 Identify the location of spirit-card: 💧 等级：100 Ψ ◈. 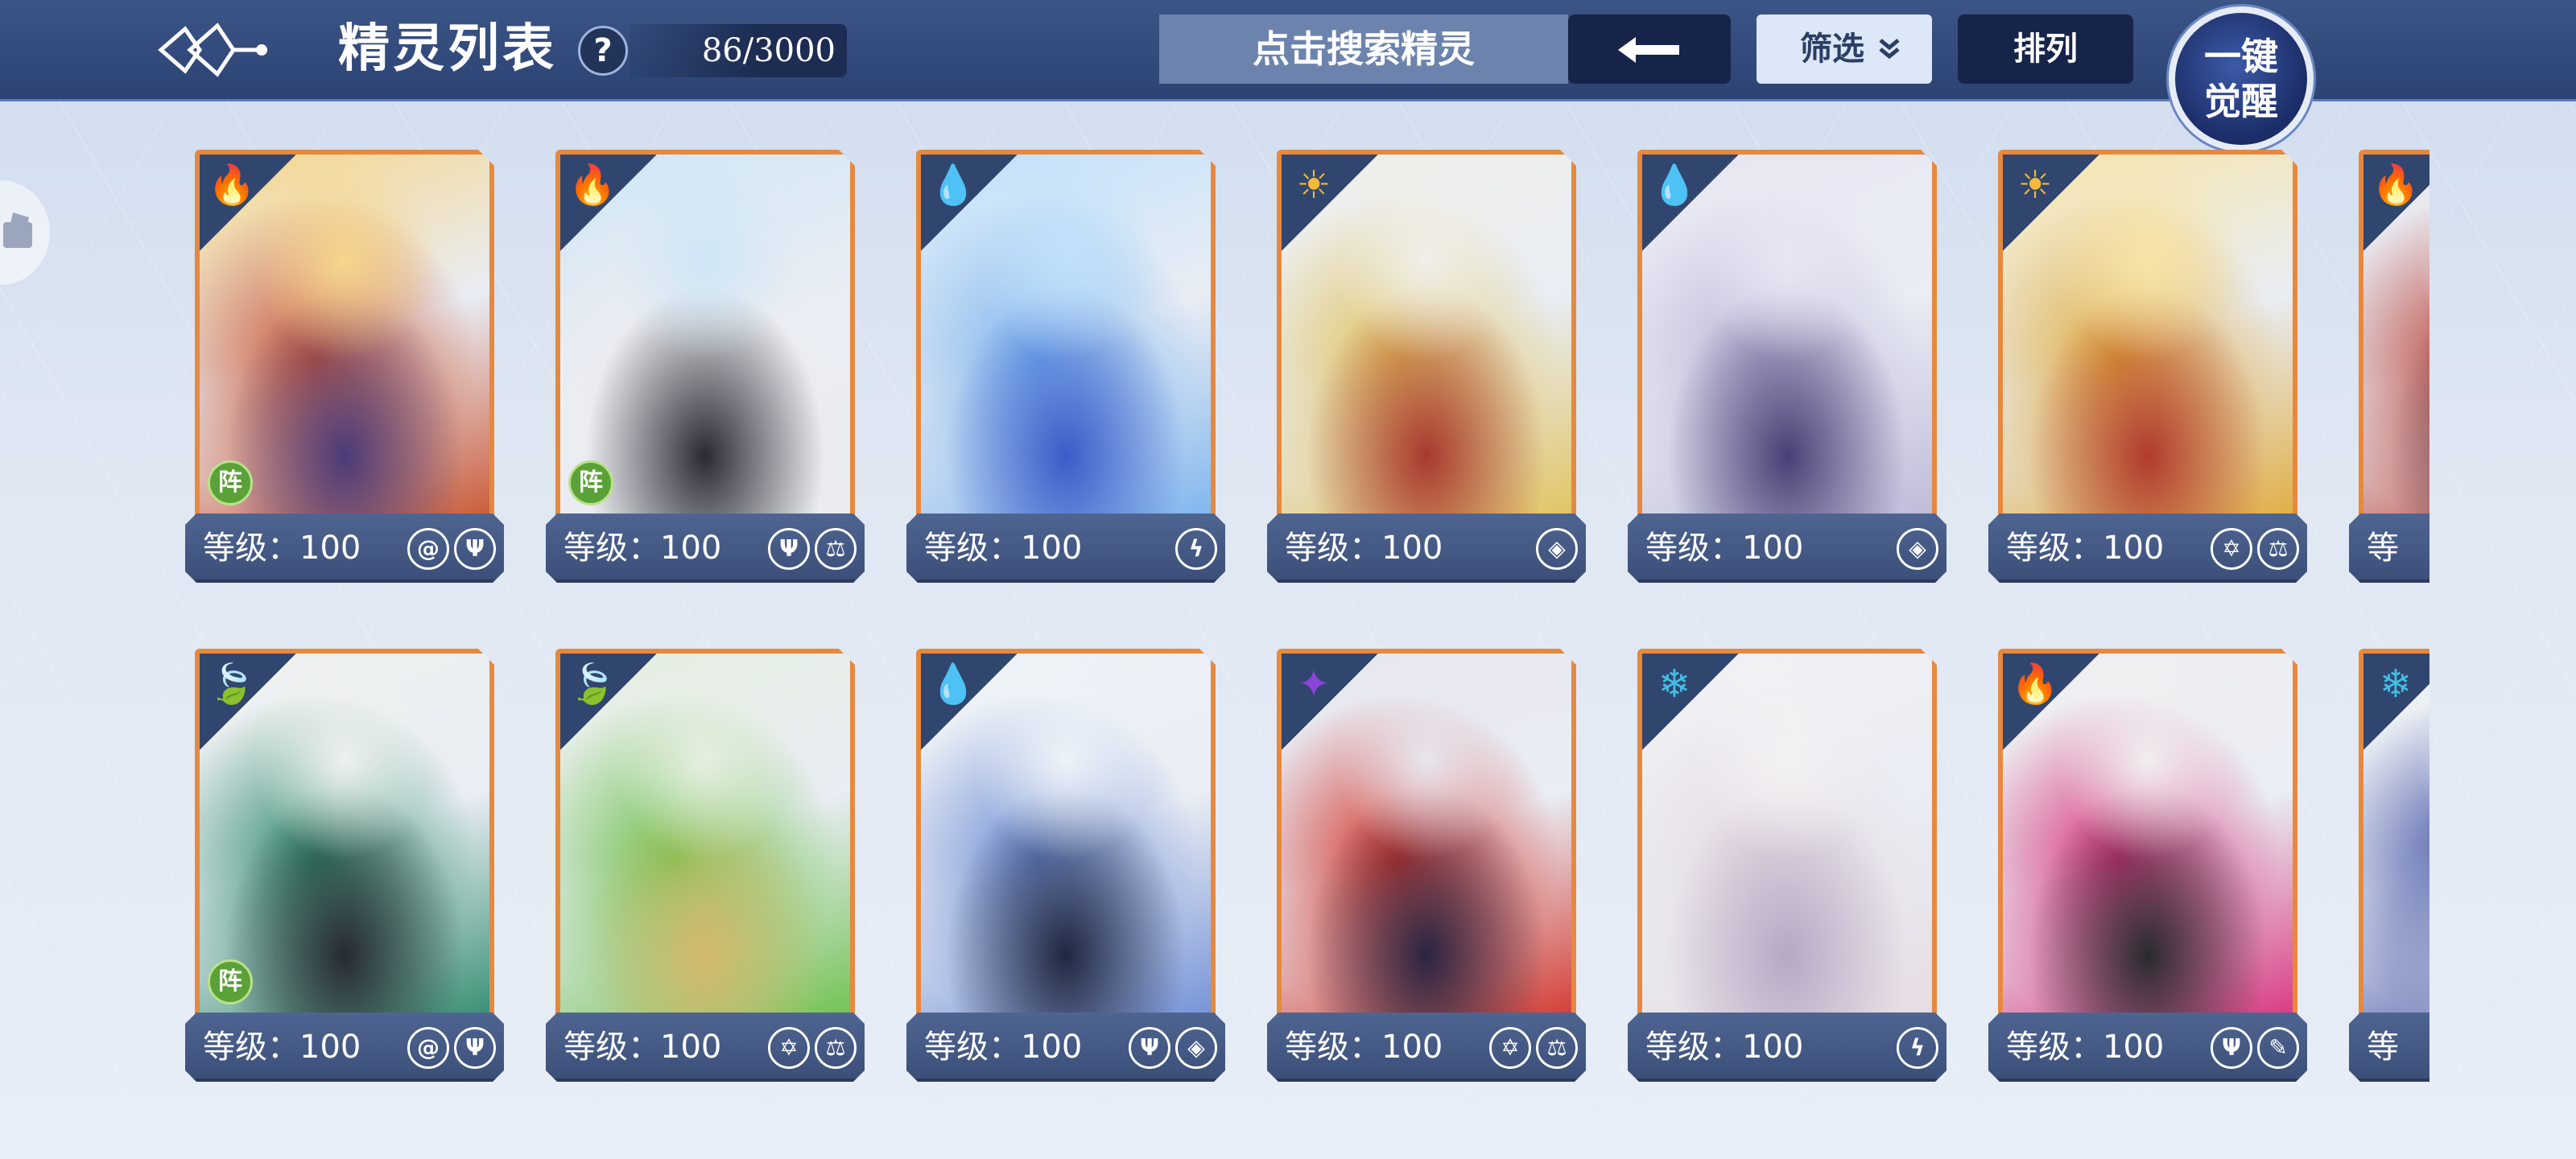
(1065, 874).